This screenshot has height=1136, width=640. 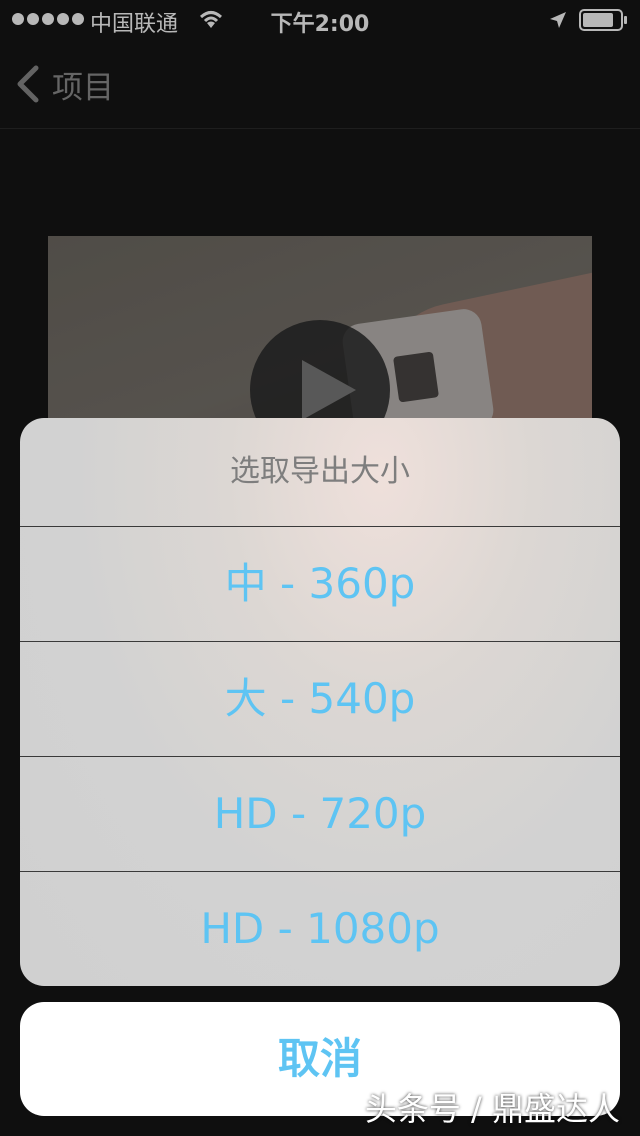 What do you see at coordinates (318, 1113) in the screenshot?
I see `watermark-divider` at bounding box center [318, 1113].